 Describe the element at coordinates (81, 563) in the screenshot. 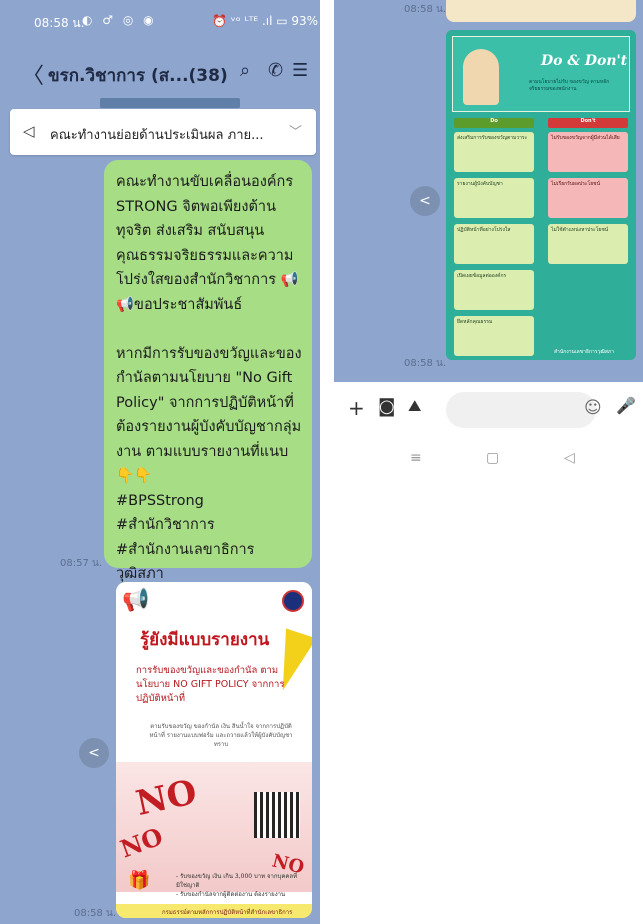

I see `message-time: 08:57 น.` at that location.